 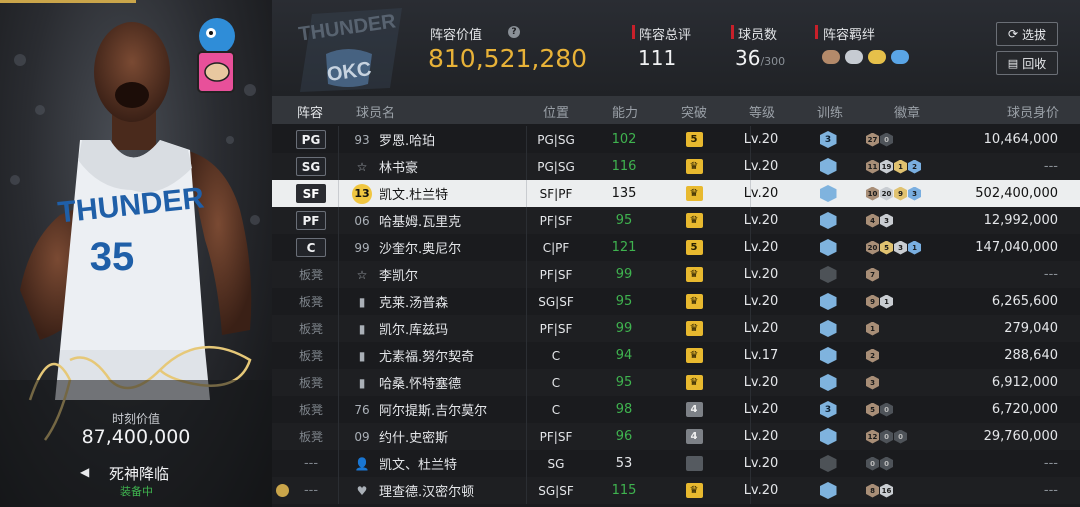 I want to click on badge-list: 43, so click(x=880, y=220).